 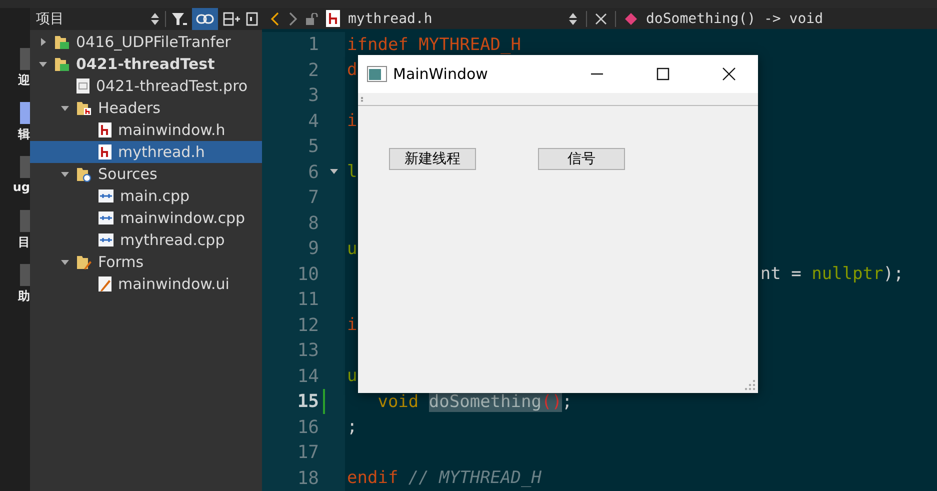 What do you see at coordinates (313, 197) in the screenshot?
I see `line-number: 7` at bounding box center [313, 197].